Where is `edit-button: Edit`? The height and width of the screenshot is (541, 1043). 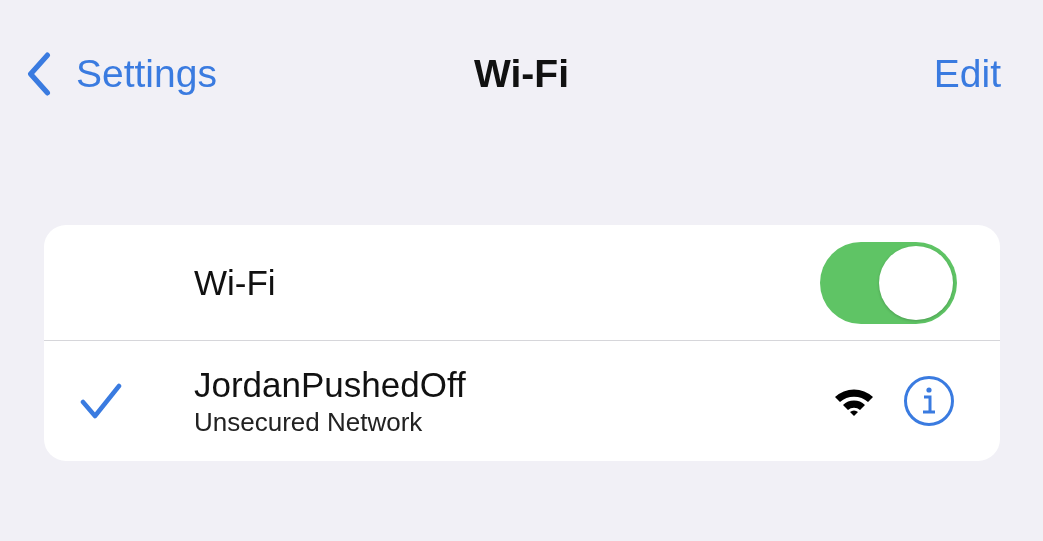
edit-button: Edit is located at coordinates (967, 74).